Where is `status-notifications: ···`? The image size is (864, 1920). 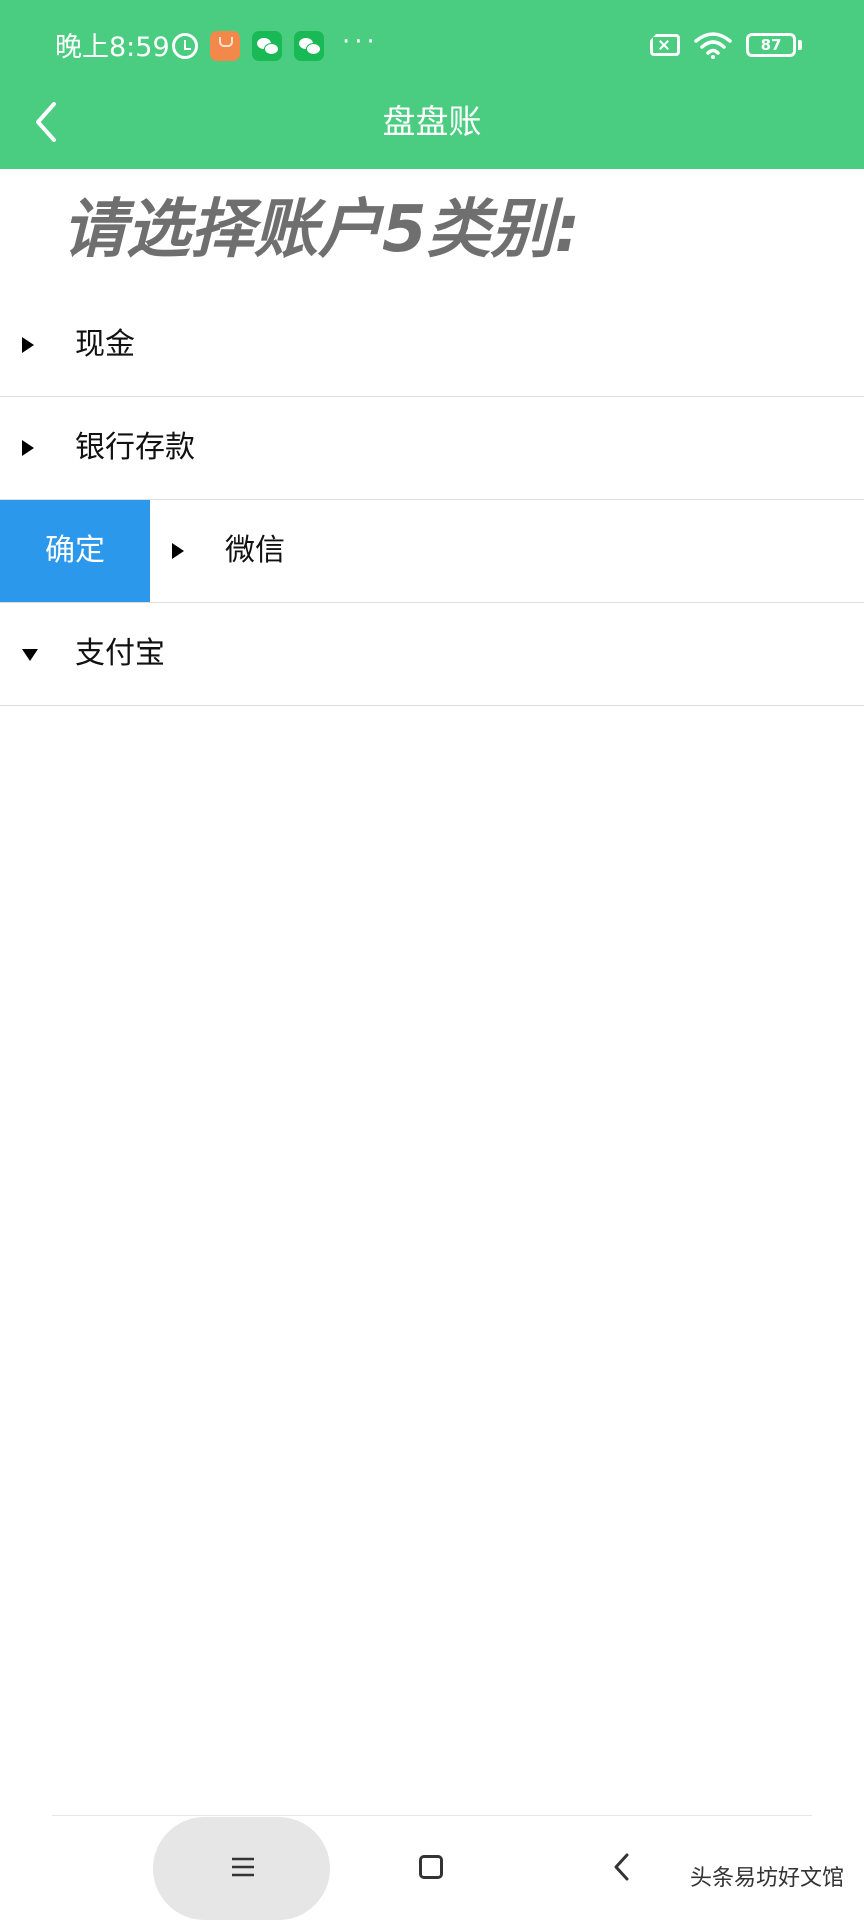 status-notifications: ··· is located at coordinates (275, 44).